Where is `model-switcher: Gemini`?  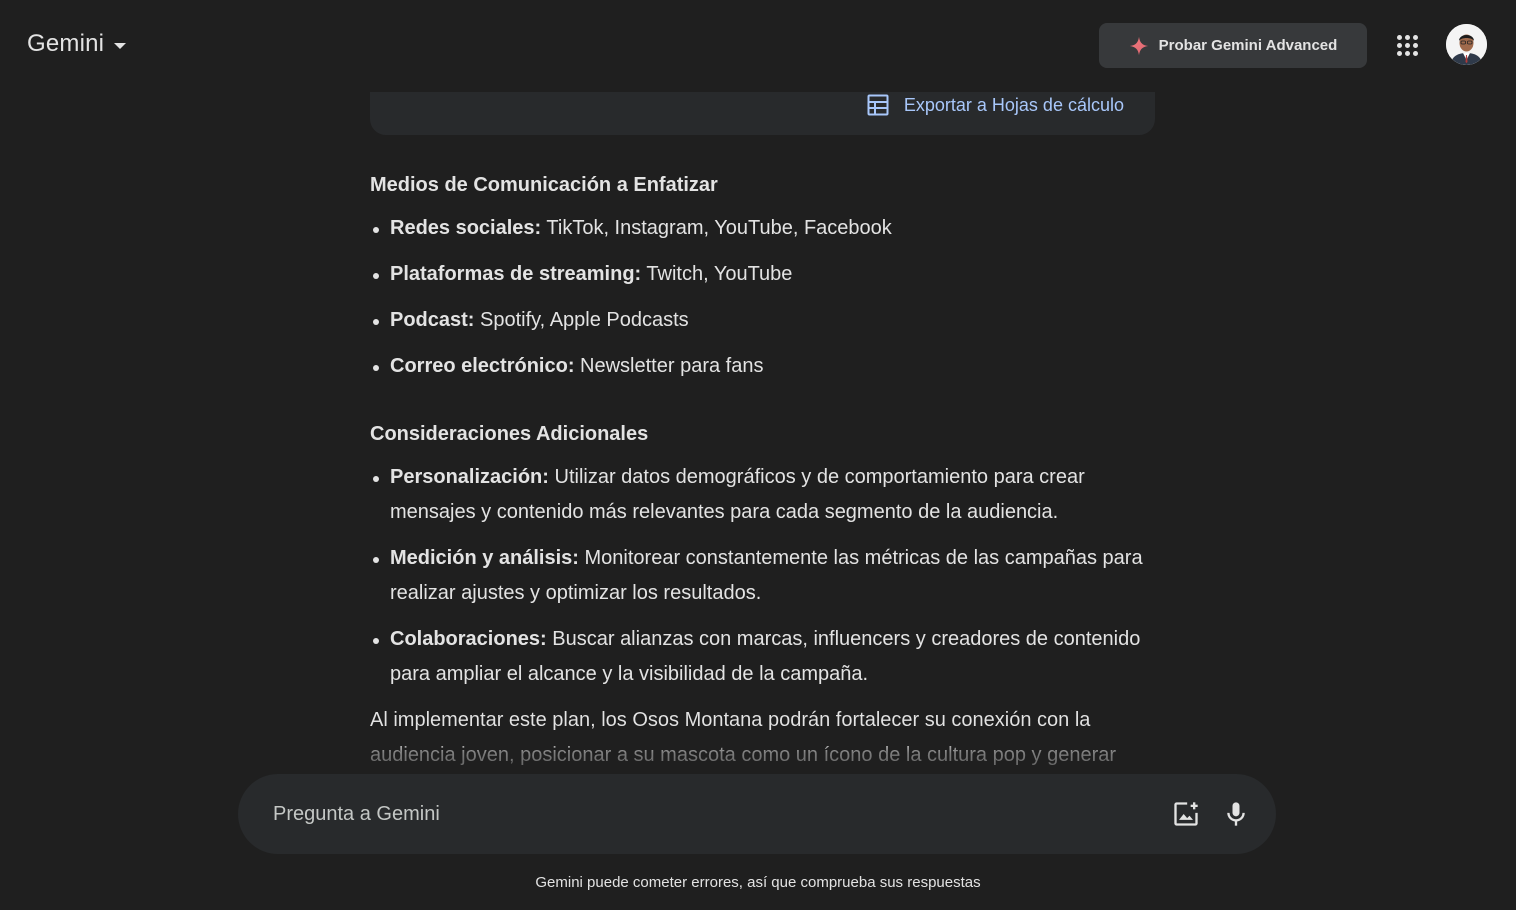 model-switcher: Gemini is located at coordinates (77, 44).